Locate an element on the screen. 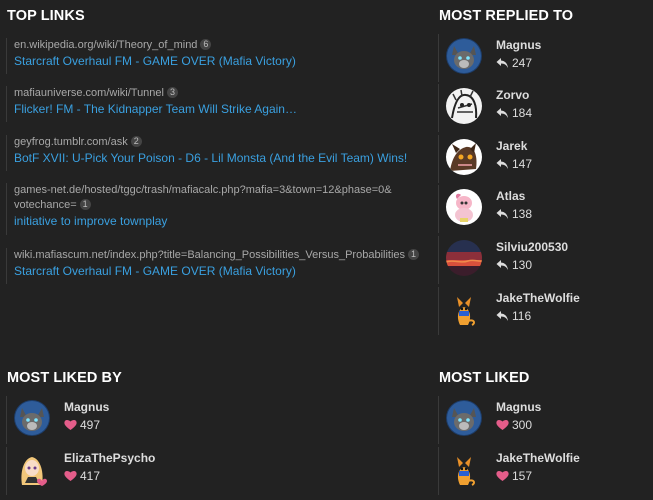  liked-user-row: JakeTheWolfie 157 is located at coordinates (543, 471).